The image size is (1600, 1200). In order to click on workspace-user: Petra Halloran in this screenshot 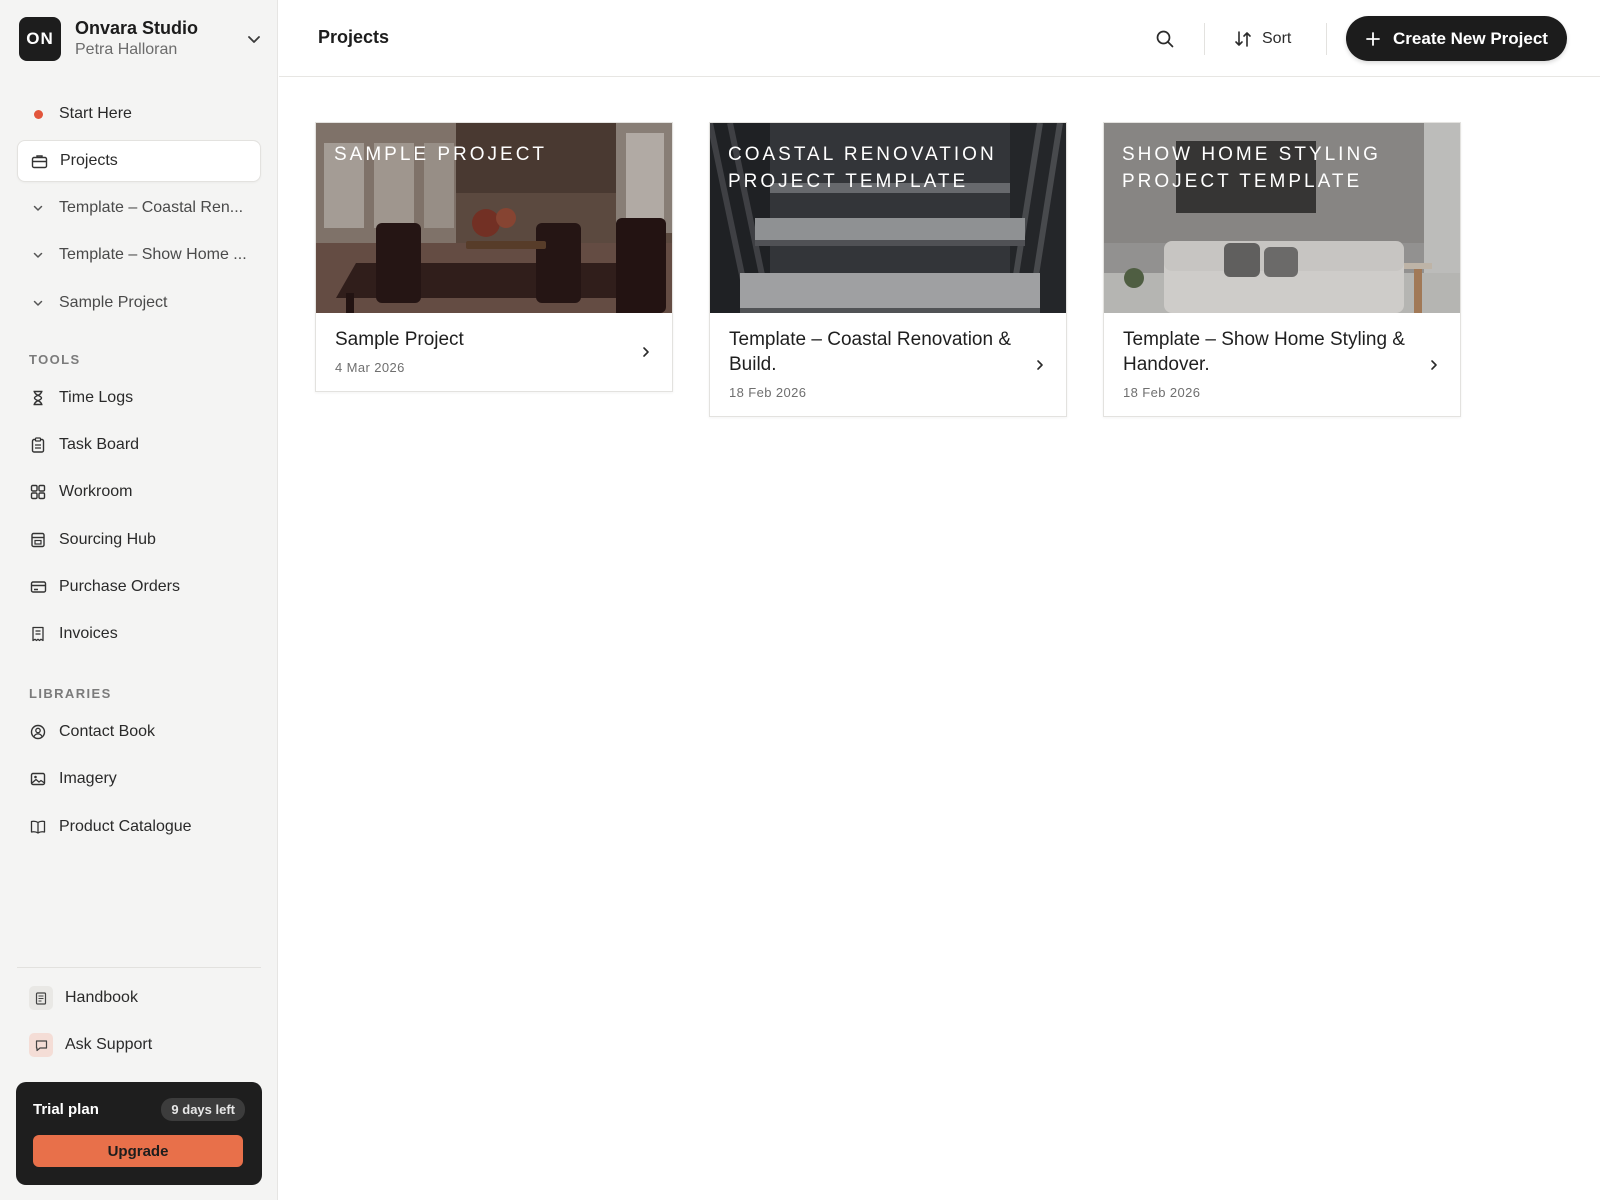, I will do `click(126, 49)`.